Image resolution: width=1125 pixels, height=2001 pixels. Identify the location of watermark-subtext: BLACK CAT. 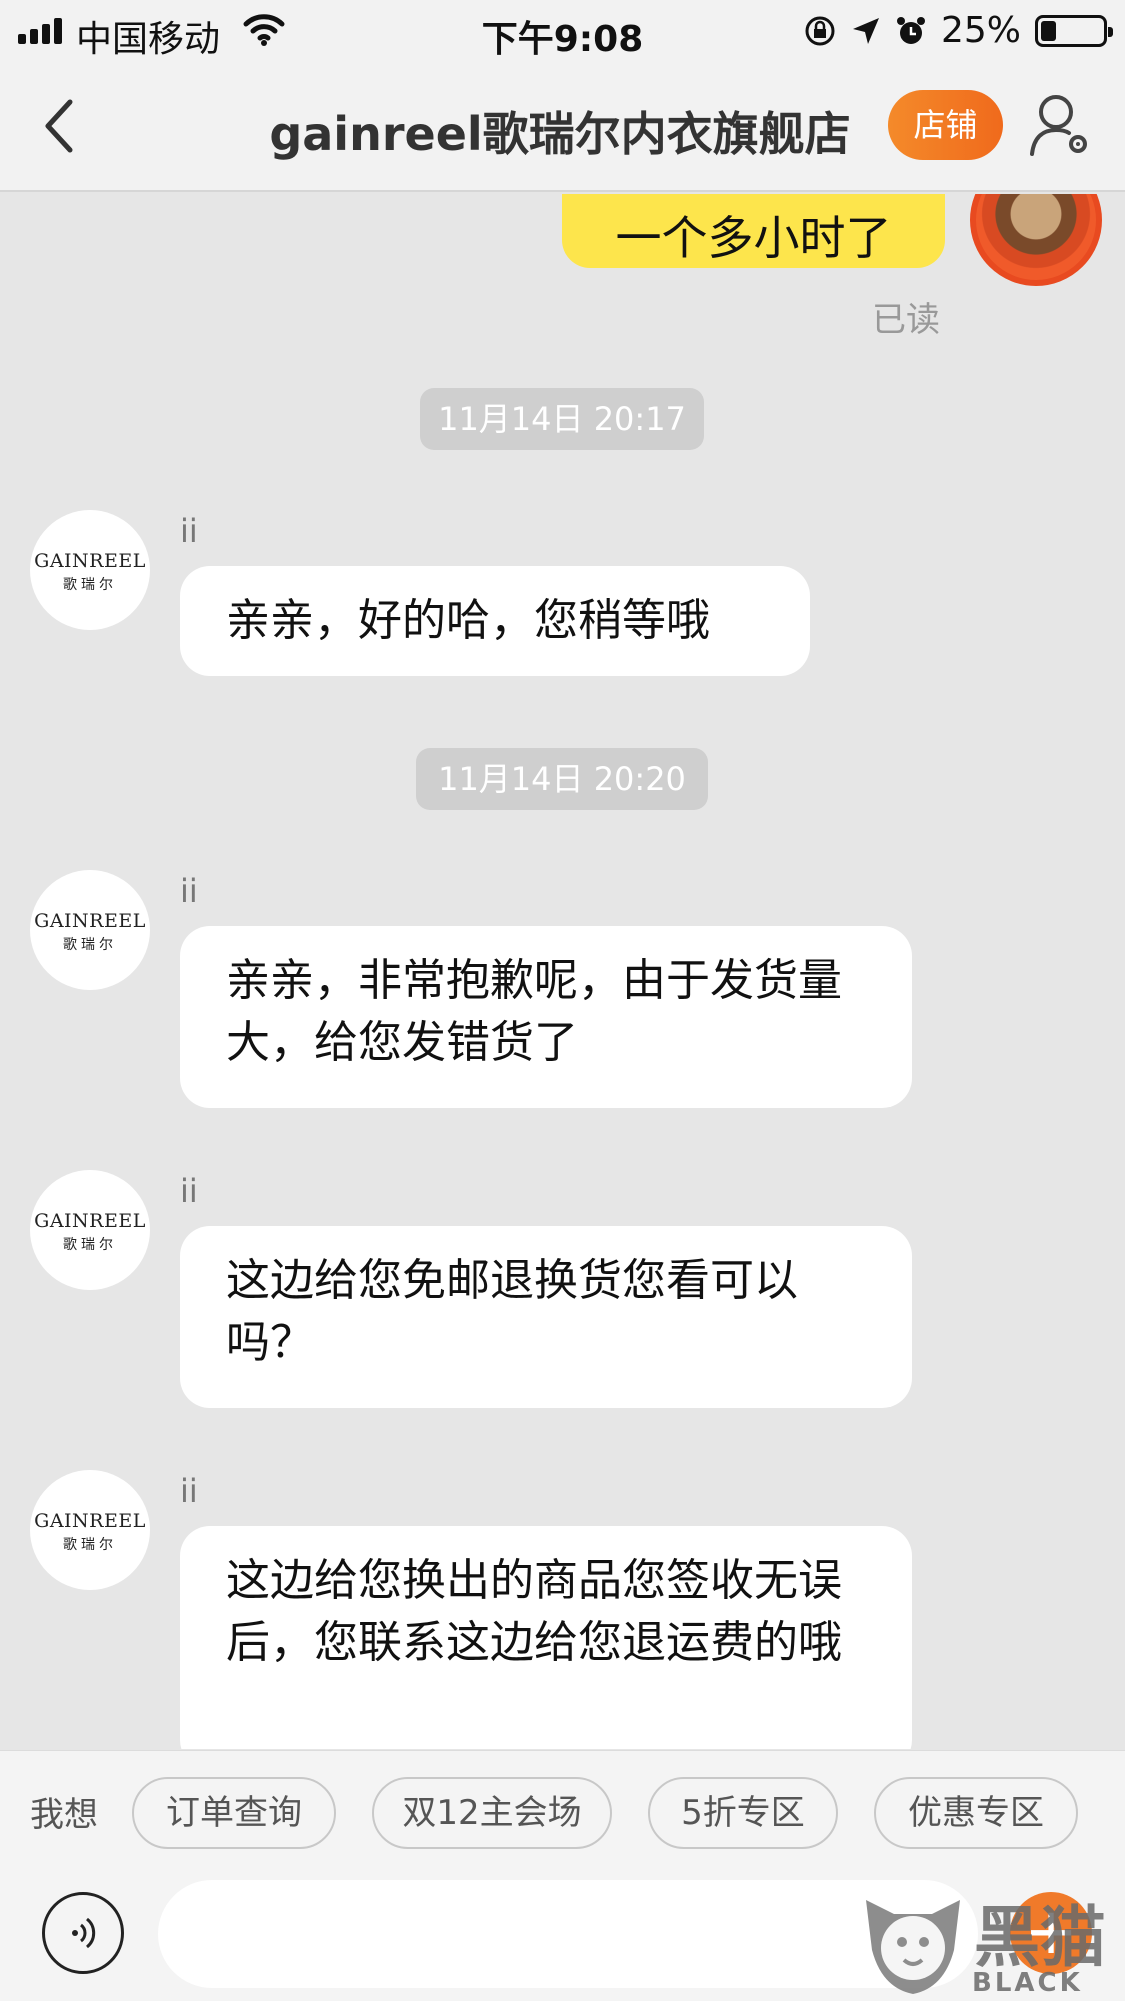
(1027, 1984).